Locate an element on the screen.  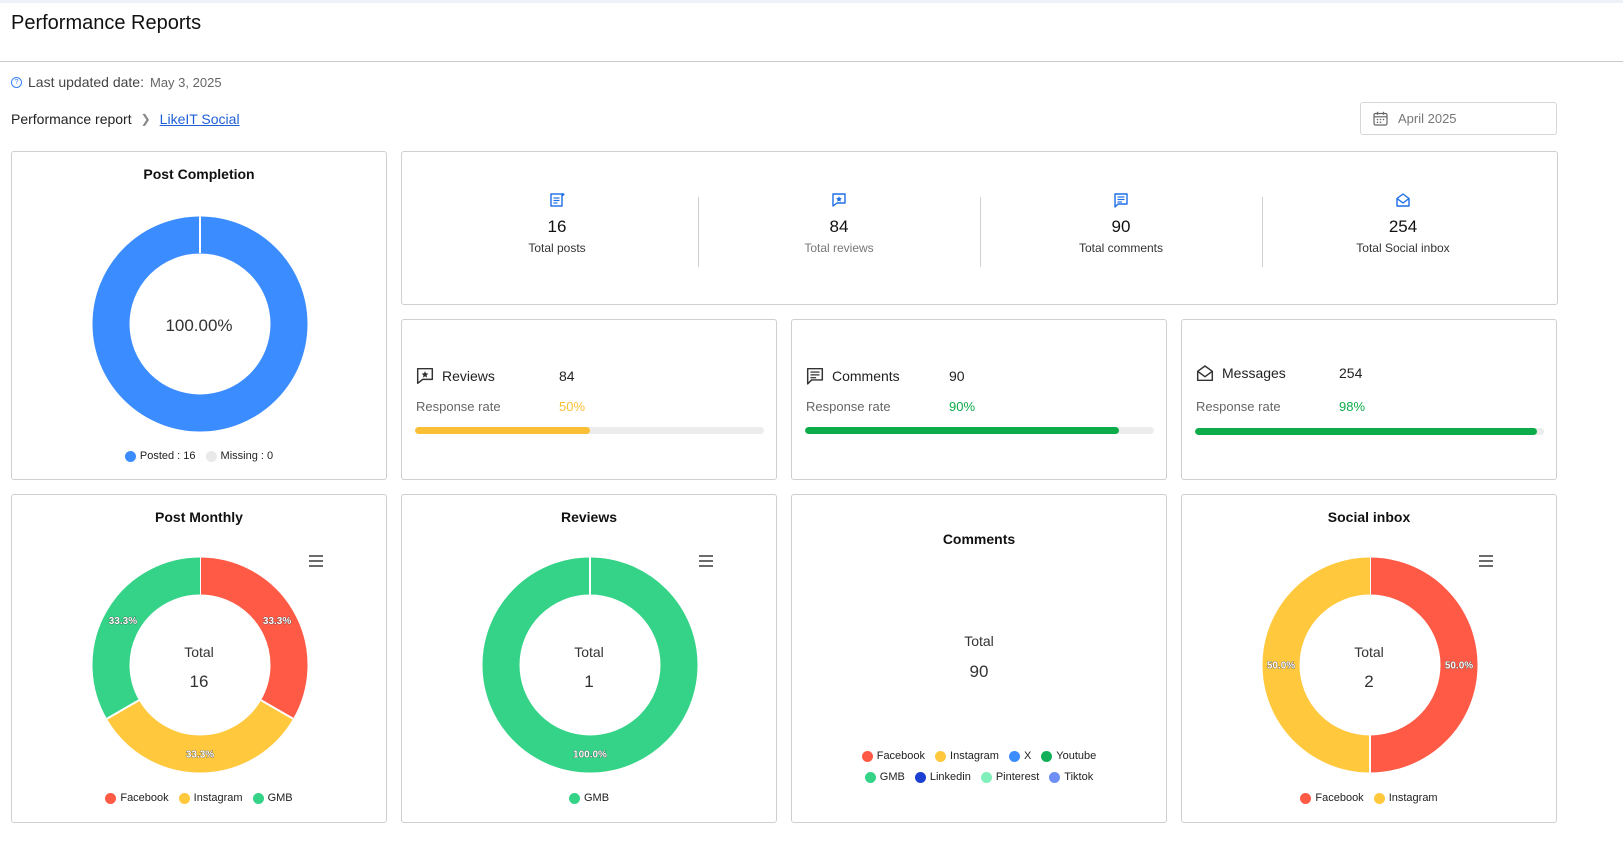
comments-metric-name: Comments is located at coordinates (866, 376).